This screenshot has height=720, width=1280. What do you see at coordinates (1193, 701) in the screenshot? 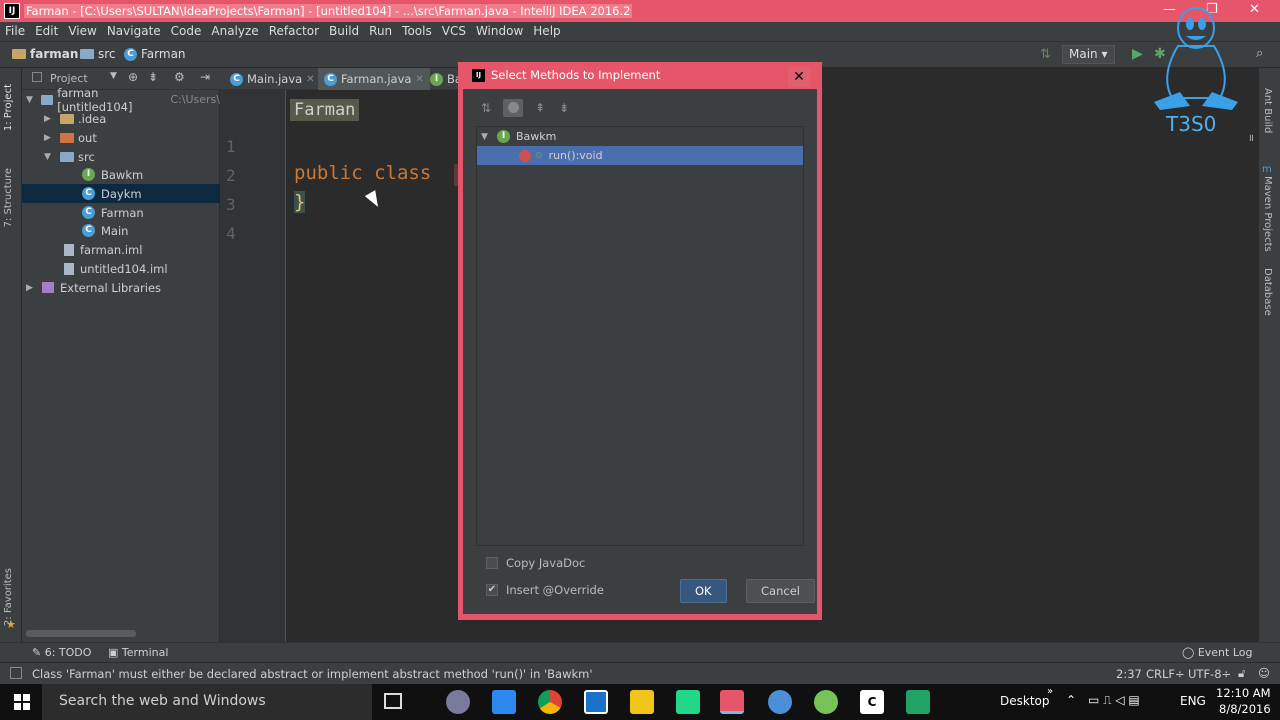
I see `language-indicator: ENG` at bounding box center [1193, 701].